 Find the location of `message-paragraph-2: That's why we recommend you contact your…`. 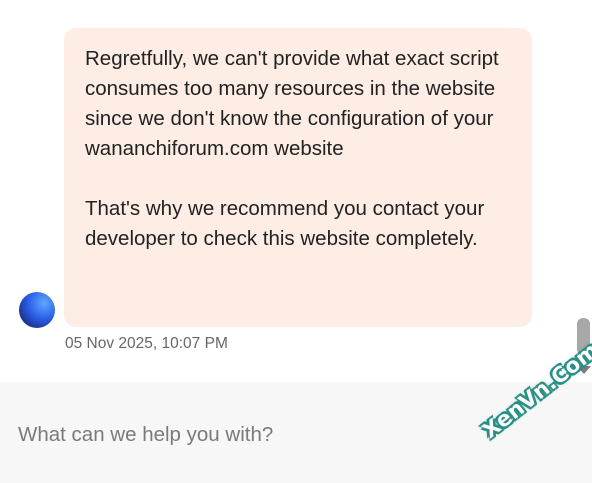

message-paragraph-2: That's why we recommend you contact your… is located at coordinates (285, 223).